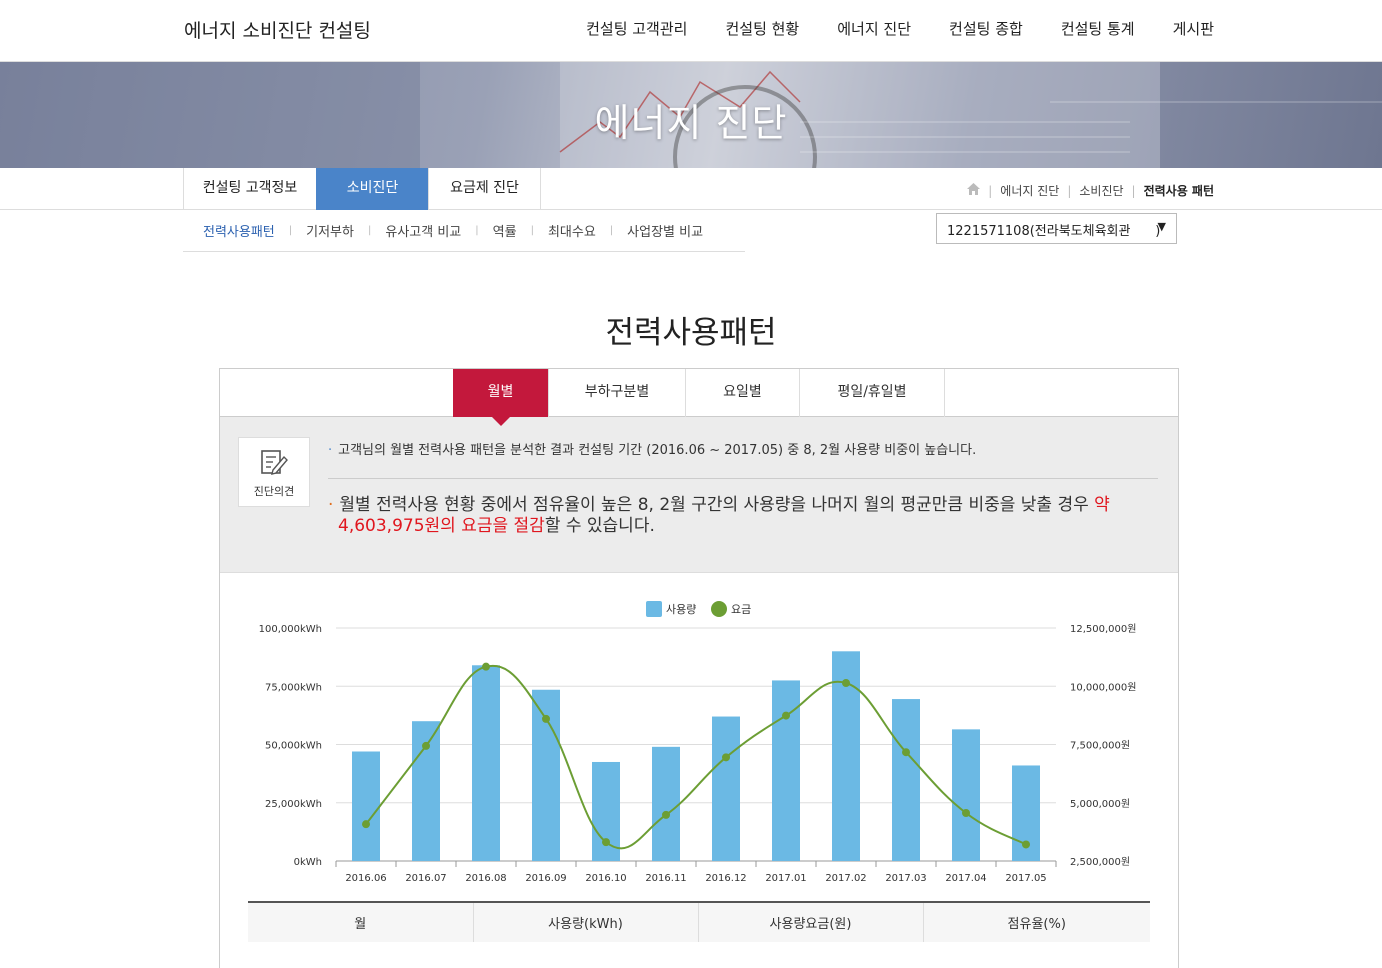 The width and height of the screenshot is (1382, 968). I want to click on breadcrumb-current: 전력사용 패턴, so click(1178, 191).